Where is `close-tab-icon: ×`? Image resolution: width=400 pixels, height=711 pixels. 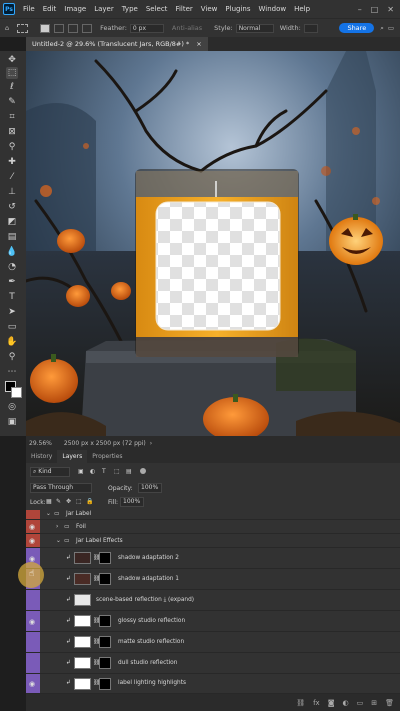 close-tab-icon: × is located at coordinates (198, 44).